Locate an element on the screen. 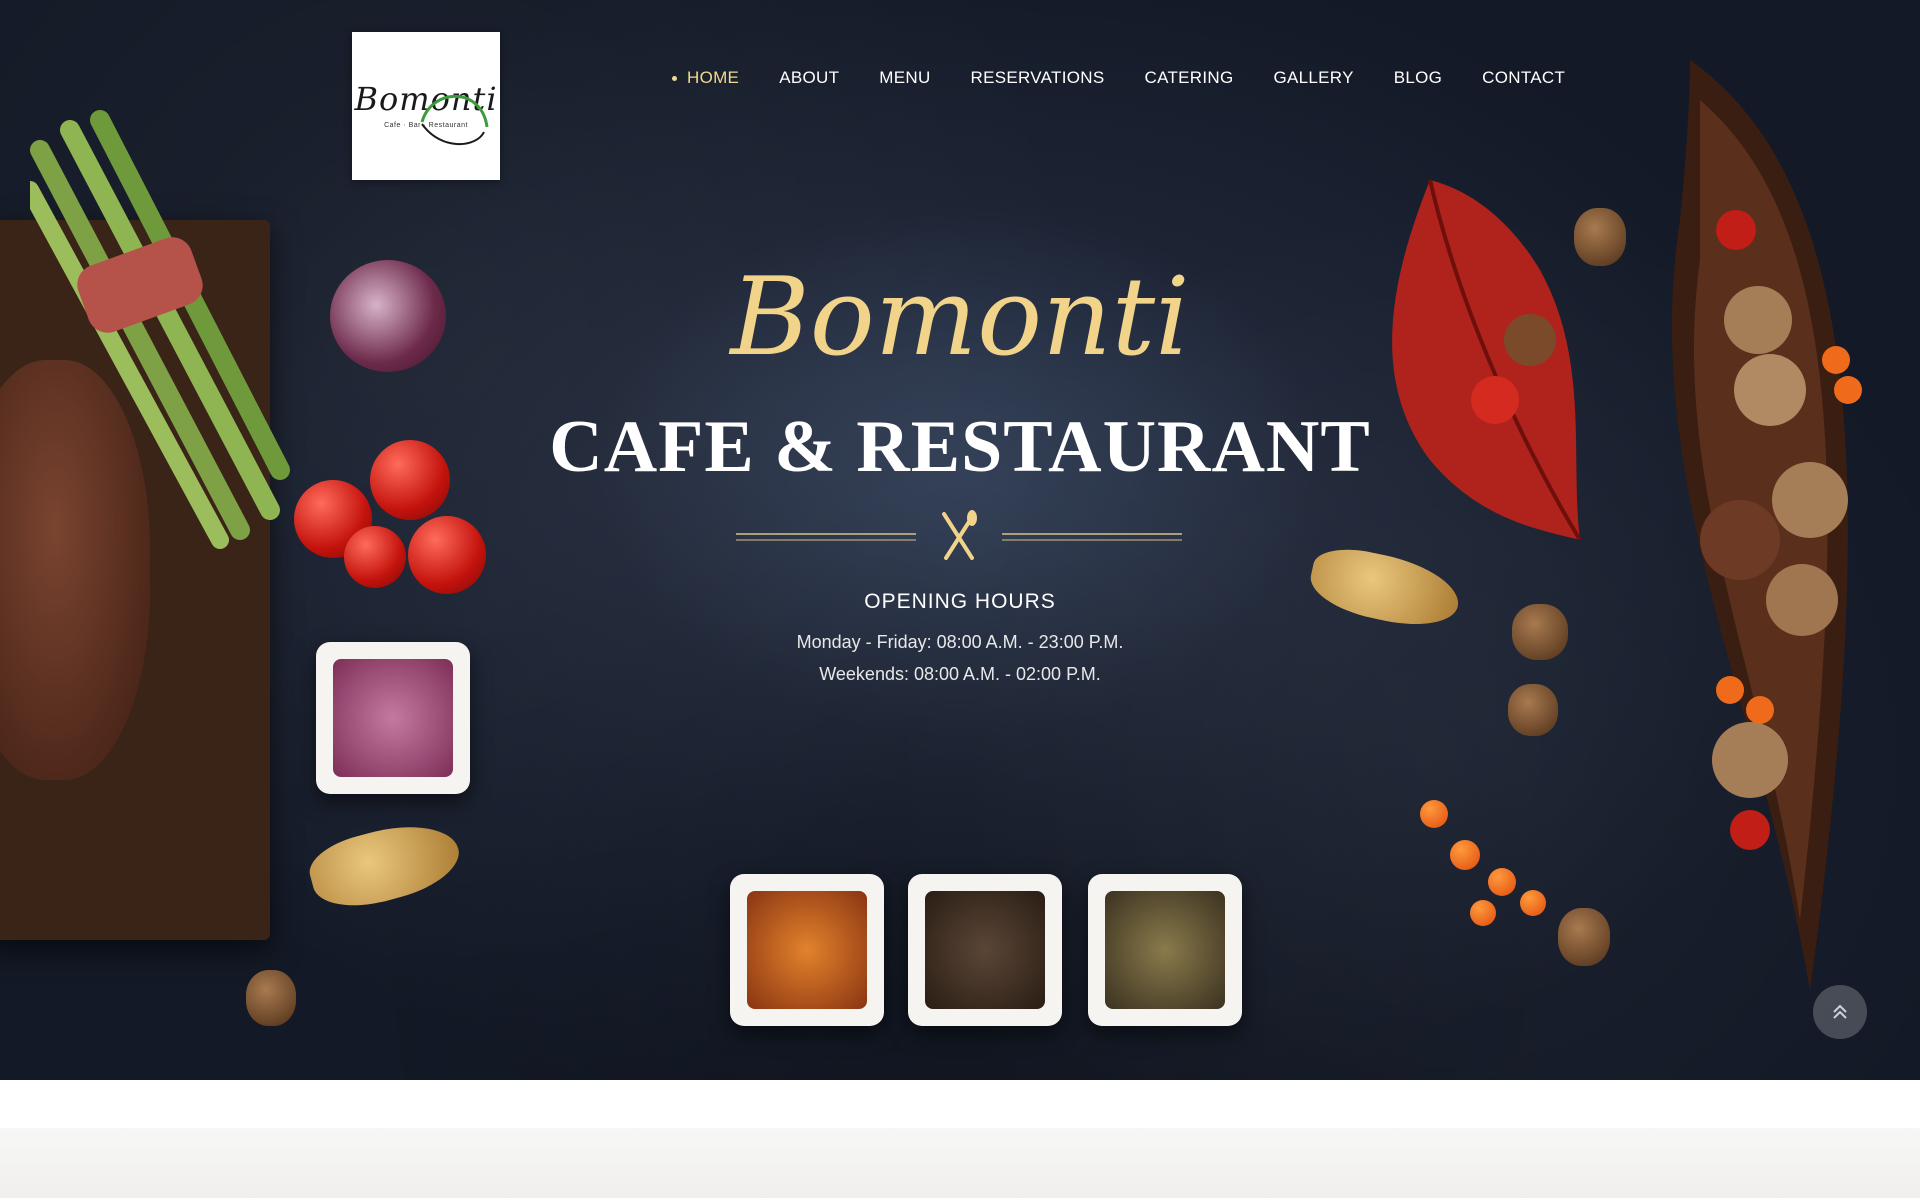  nav-item-menu: MENU is located at coordinates (904, 78).